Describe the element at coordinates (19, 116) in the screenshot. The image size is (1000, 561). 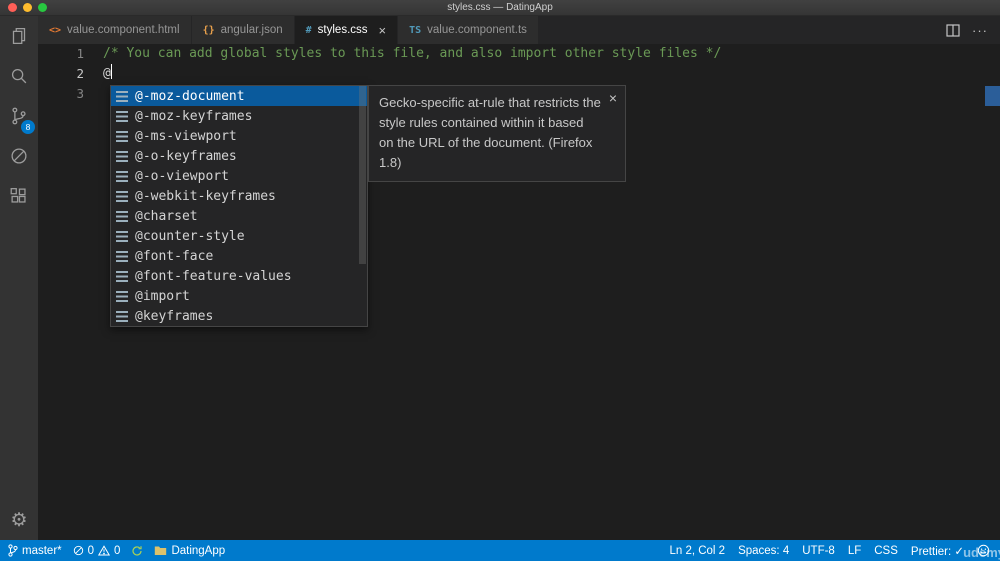
I see `sidebar-item-source-control: 8` at that location.